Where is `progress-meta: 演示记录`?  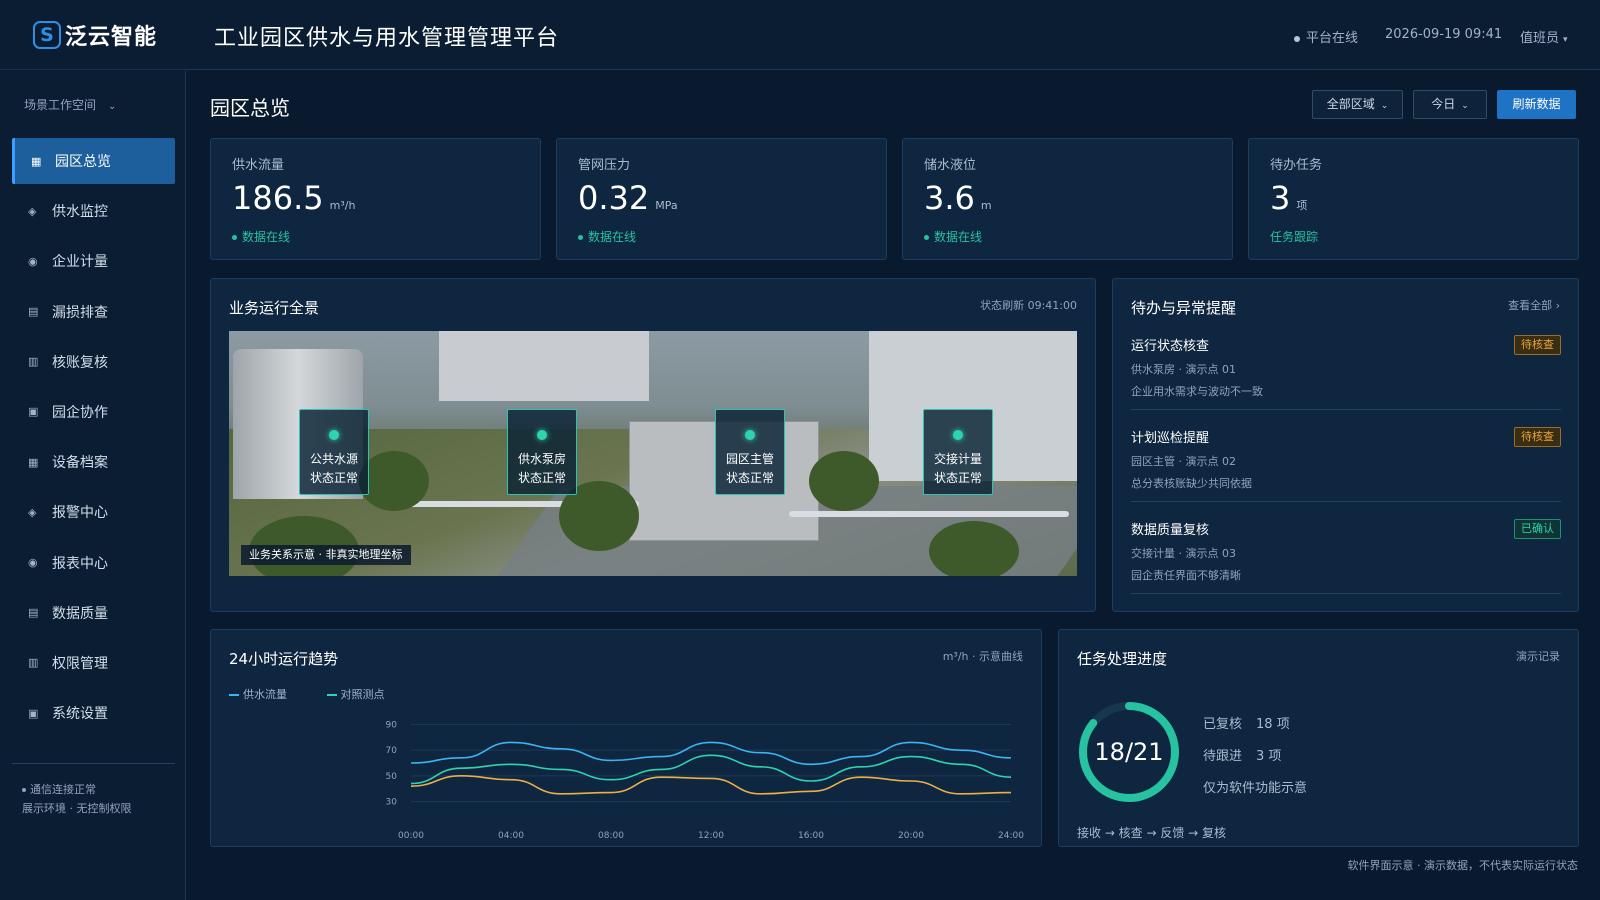
progress-meta: 演示记录 is located at coordinates (1538, 656).